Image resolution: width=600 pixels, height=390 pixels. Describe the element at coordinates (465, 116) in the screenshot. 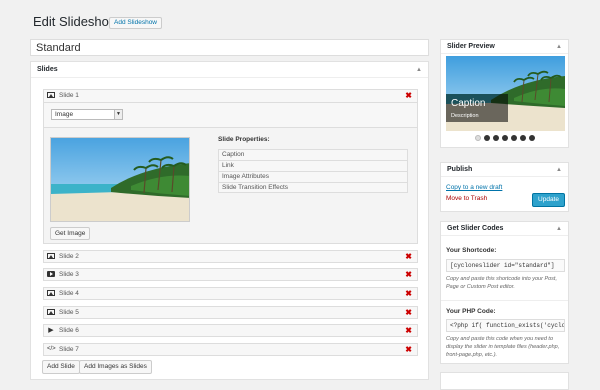

I see `caption-description: Description` at that location.